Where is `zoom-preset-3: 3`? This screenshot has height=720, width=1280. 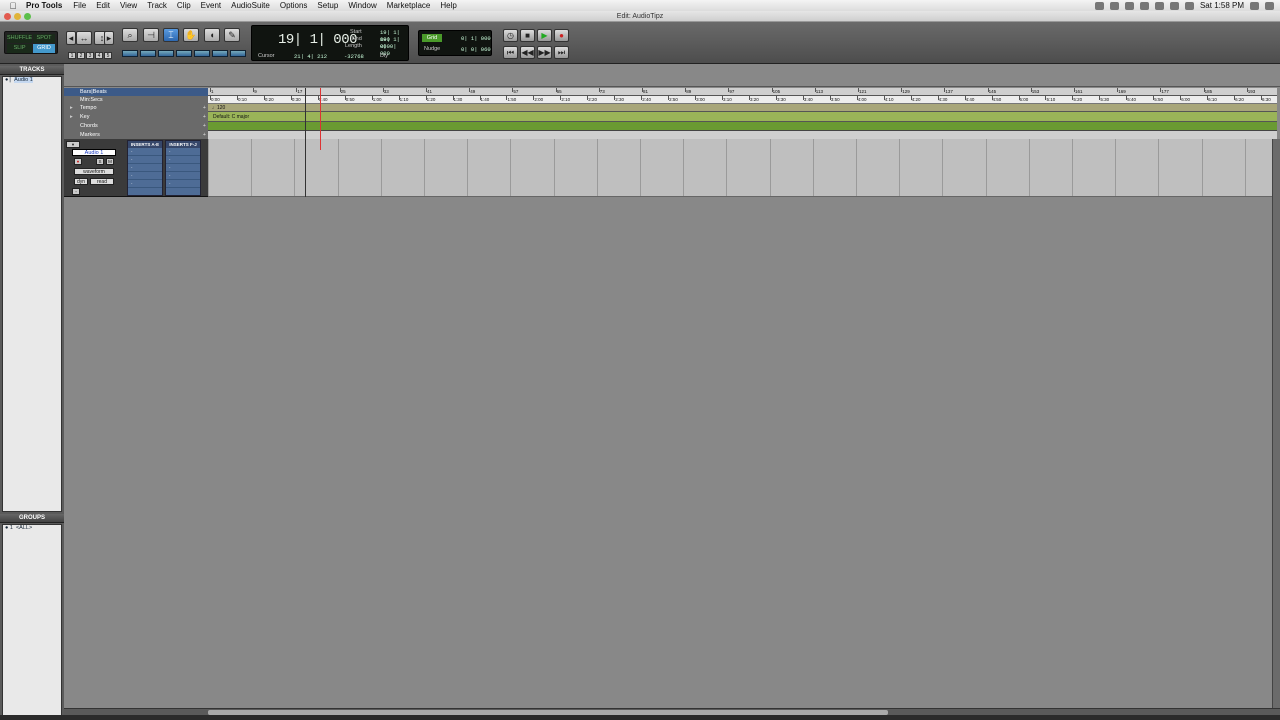
zoom-preset-3: 3 is located at coordinates (90, 55).